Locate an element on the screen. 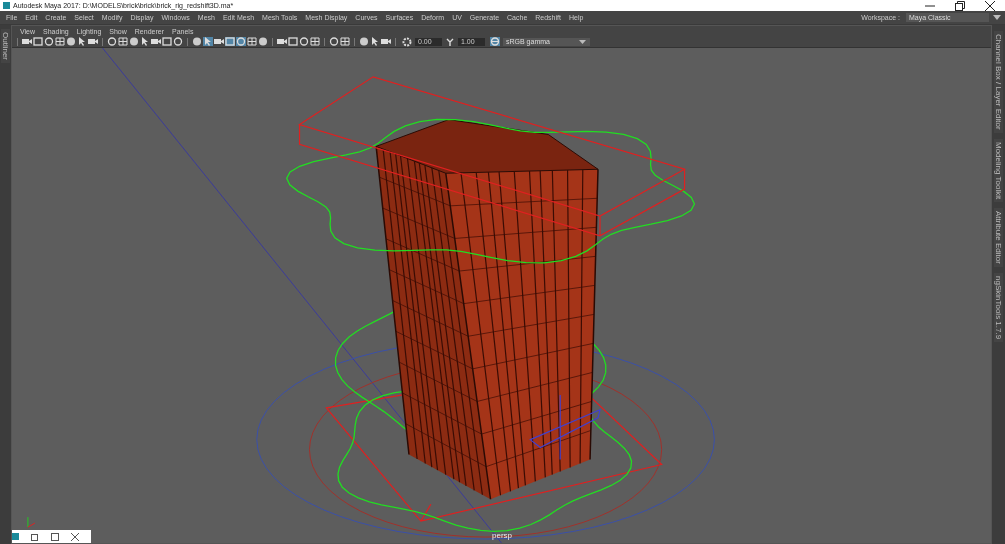  side-tab: Attribute Editor is located at coordinates (998, 237).